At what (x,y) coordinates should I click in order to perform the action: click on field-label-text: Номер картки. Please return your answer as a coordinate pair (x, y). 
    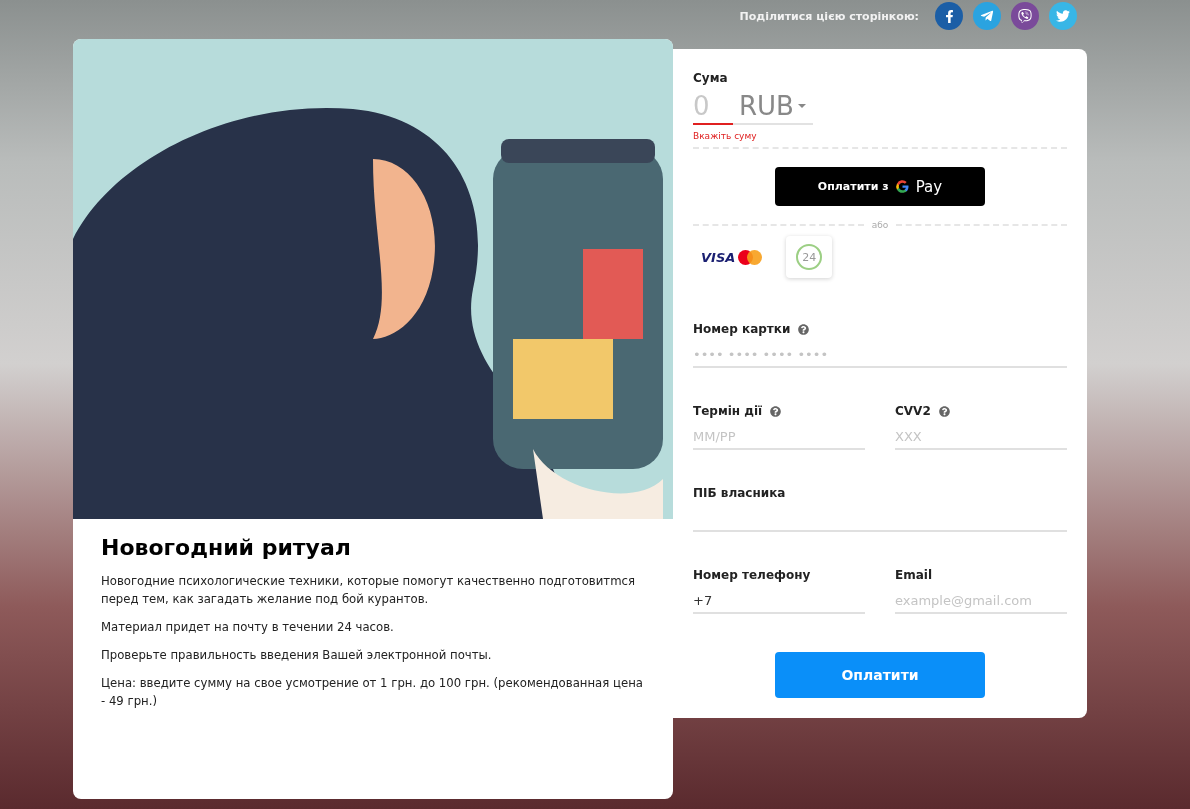
    Looking at the image, I should click on (742, 329).